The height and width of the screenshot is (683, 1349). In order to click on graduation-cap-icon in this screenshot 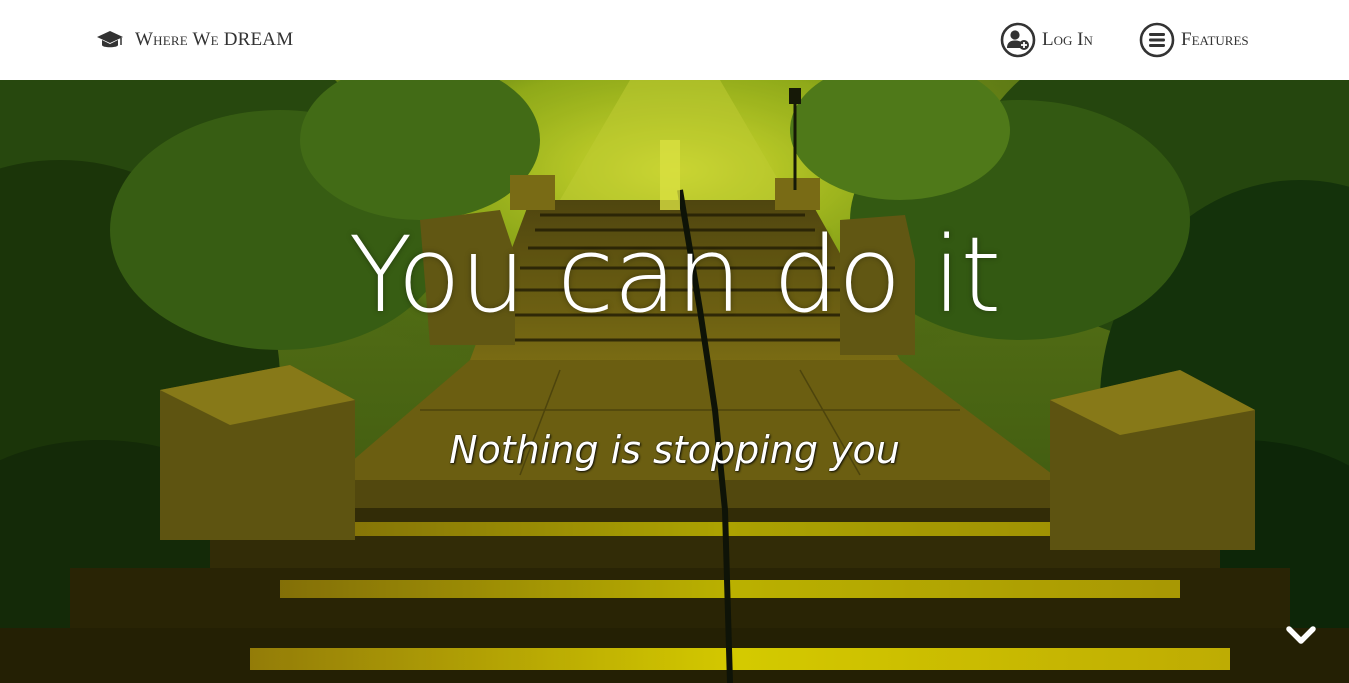, I will do `click(110, 40)`.